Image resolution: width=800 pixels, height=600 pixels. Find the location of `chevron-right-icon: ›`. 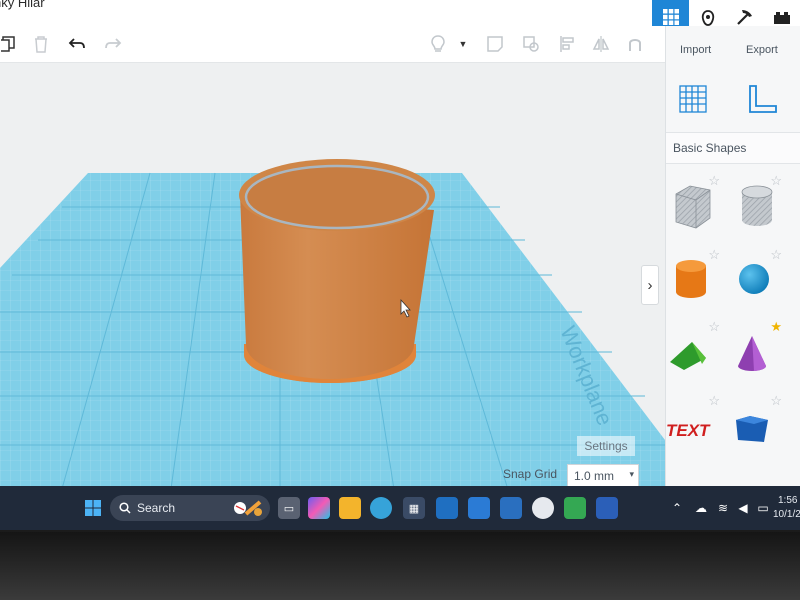

chevron-right-icon: › is located at coordinates (650, 285).